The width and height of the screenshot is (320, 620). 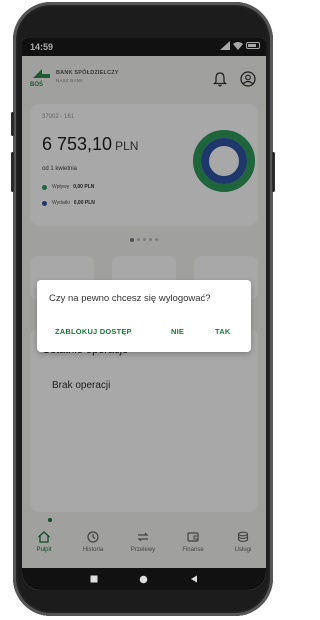 I want to click on home-button-icon, so click(x=143, y=579).